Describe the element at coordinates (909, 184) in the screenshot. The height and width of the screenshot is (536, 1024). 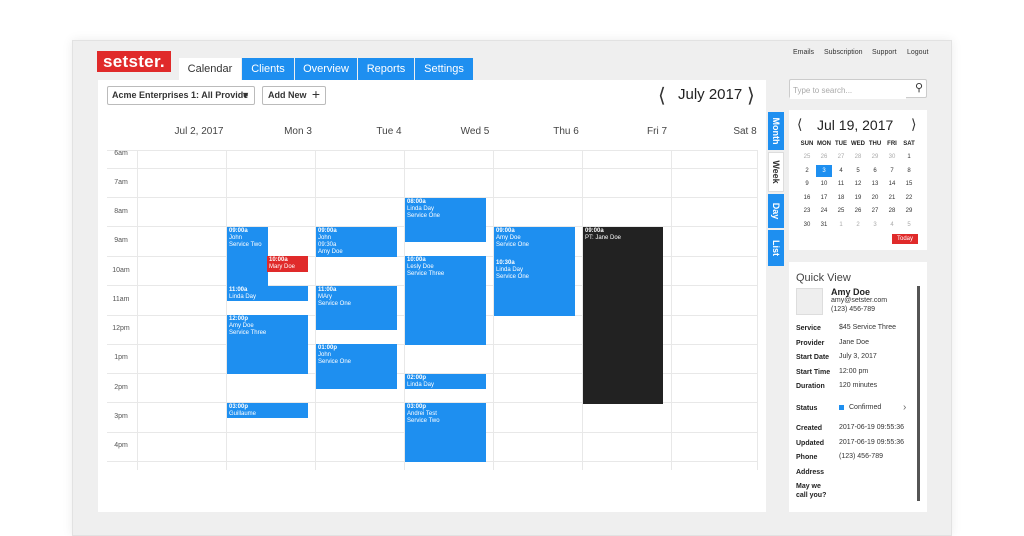
I see `mini-cal-day: 15` at that location.